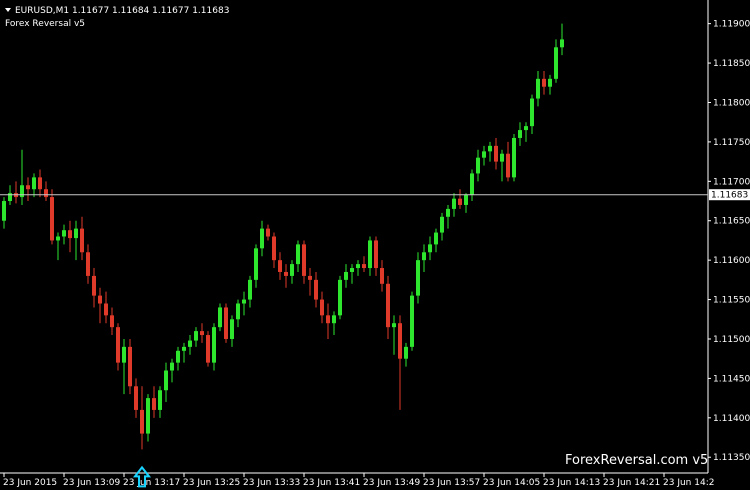 This screenshot has width=750, height=490. What do you see at coordinates (731, 25) in the screenshot?
I see `y-tick-label: 1.11900` at bounding box center [731, 25].